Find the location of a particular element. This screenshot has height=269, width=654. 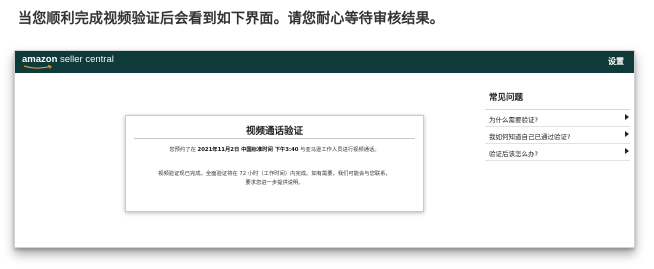

completion-text-continued: 要求您进一步提供说明。 is located at coordinates (274, 183).